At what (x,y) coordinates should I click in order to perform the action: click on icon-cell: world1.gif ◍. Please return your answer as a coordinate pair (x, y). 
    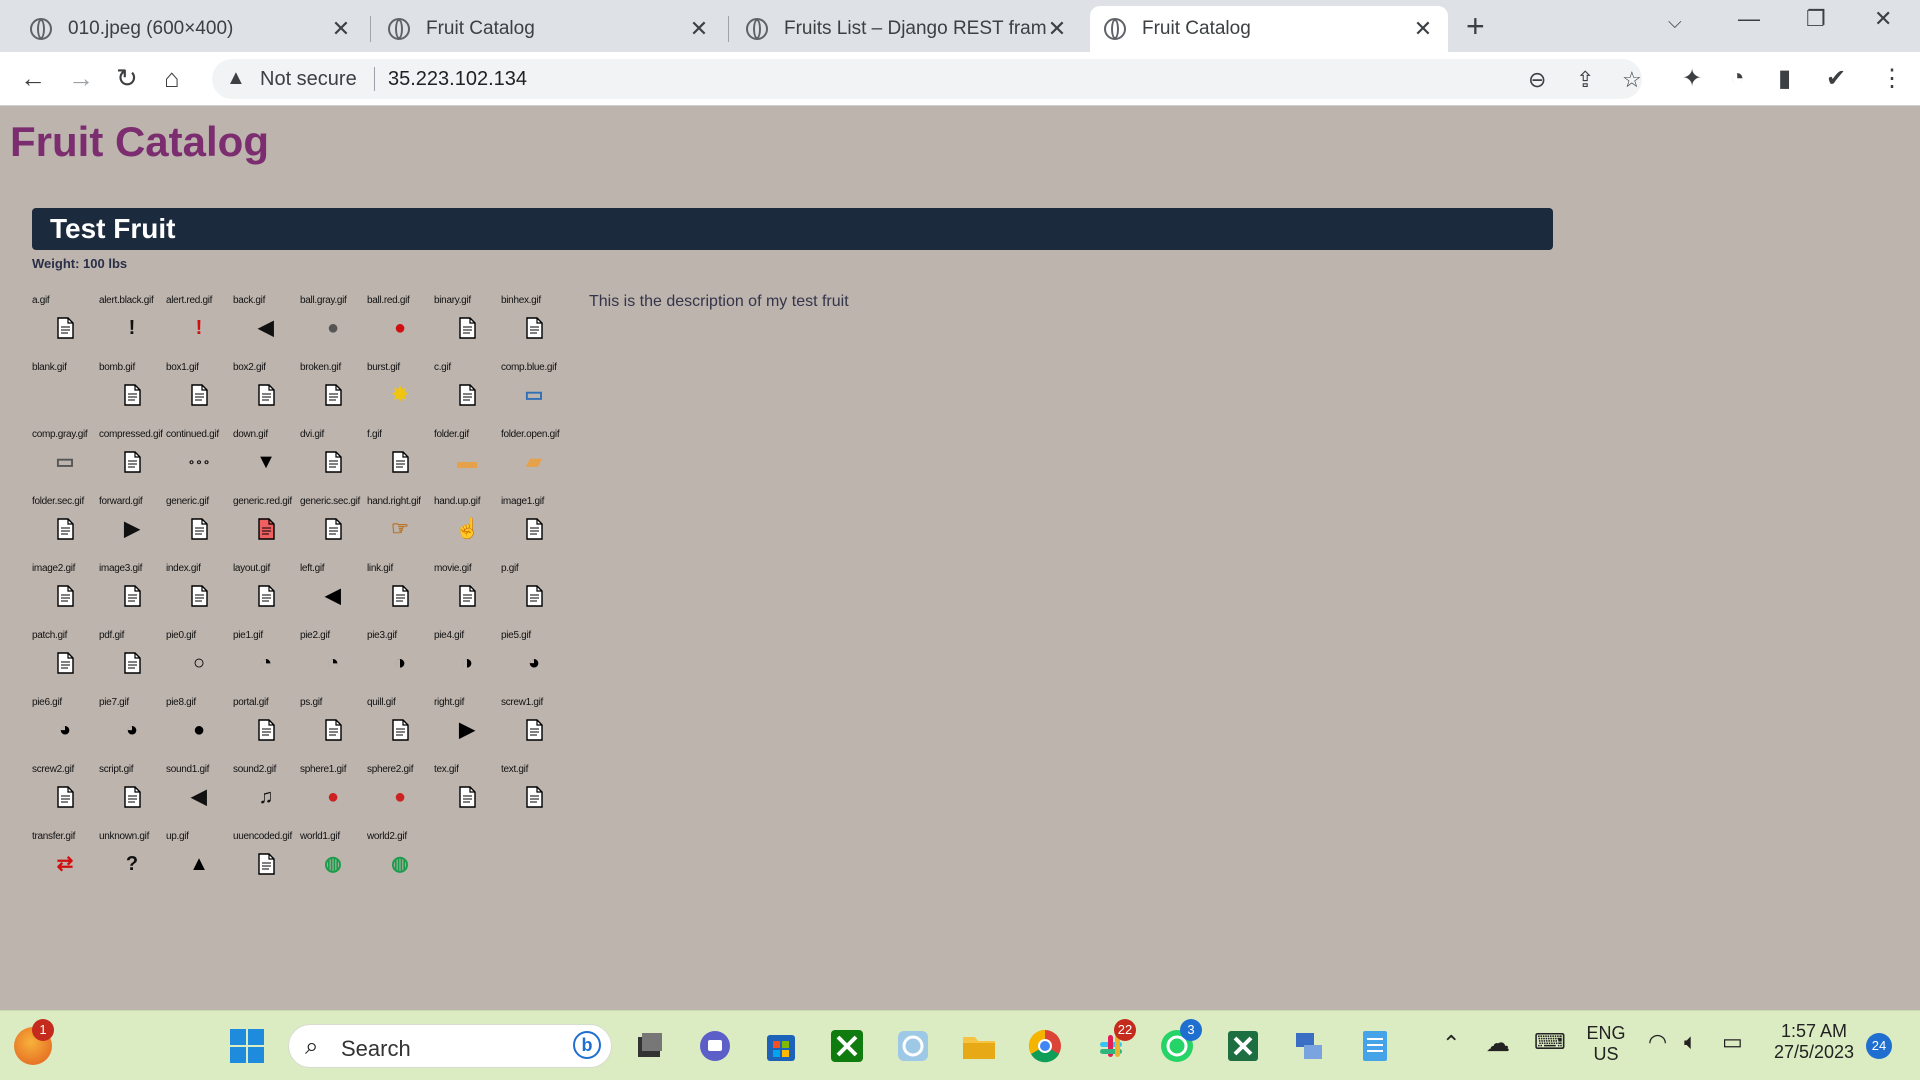
    Looking at the image, I should click on (333, 859).